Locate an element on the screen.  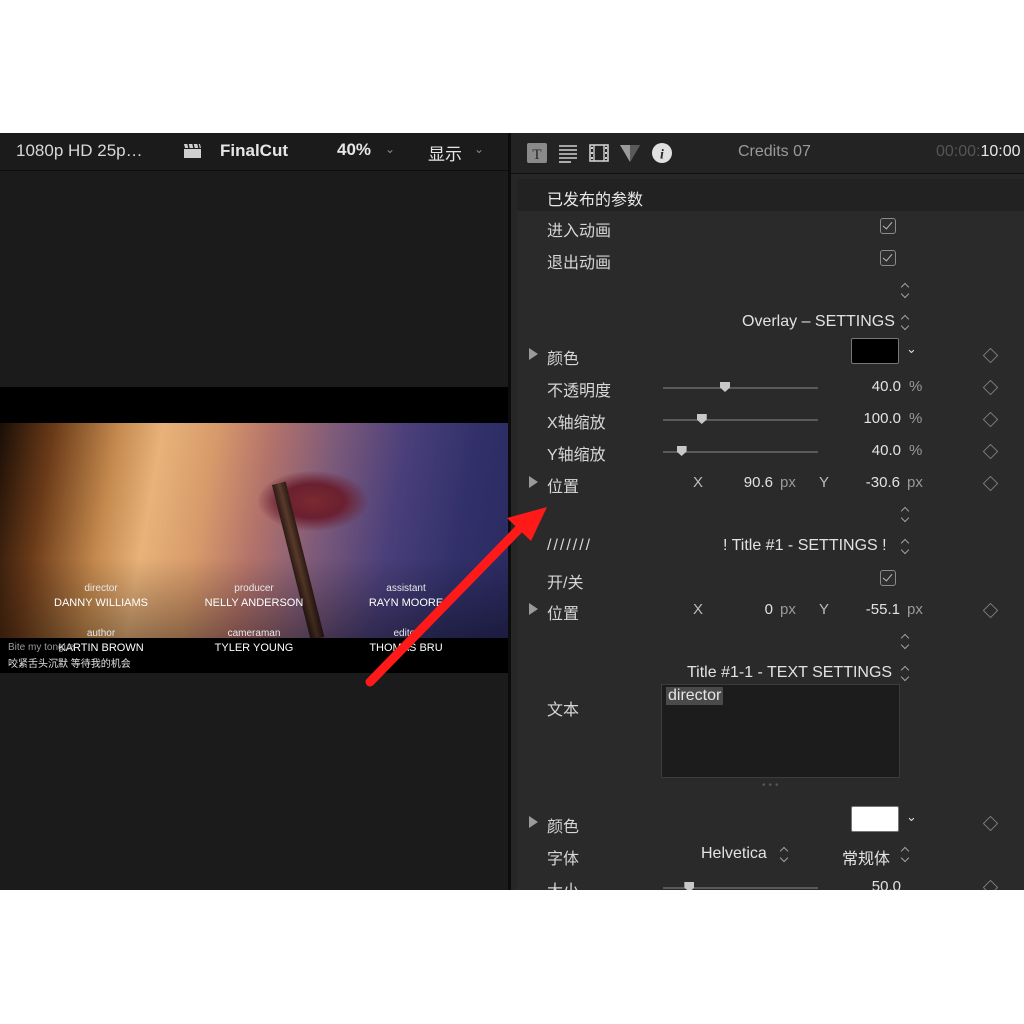
position-x-value: 0 is located at coordinates (745, 609).